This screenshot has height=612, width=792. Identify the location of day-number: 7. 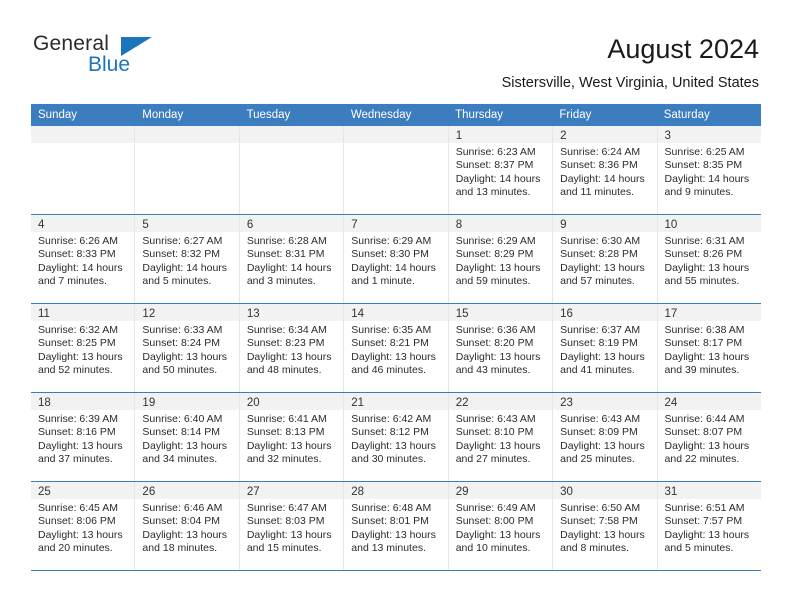
(354, 225).